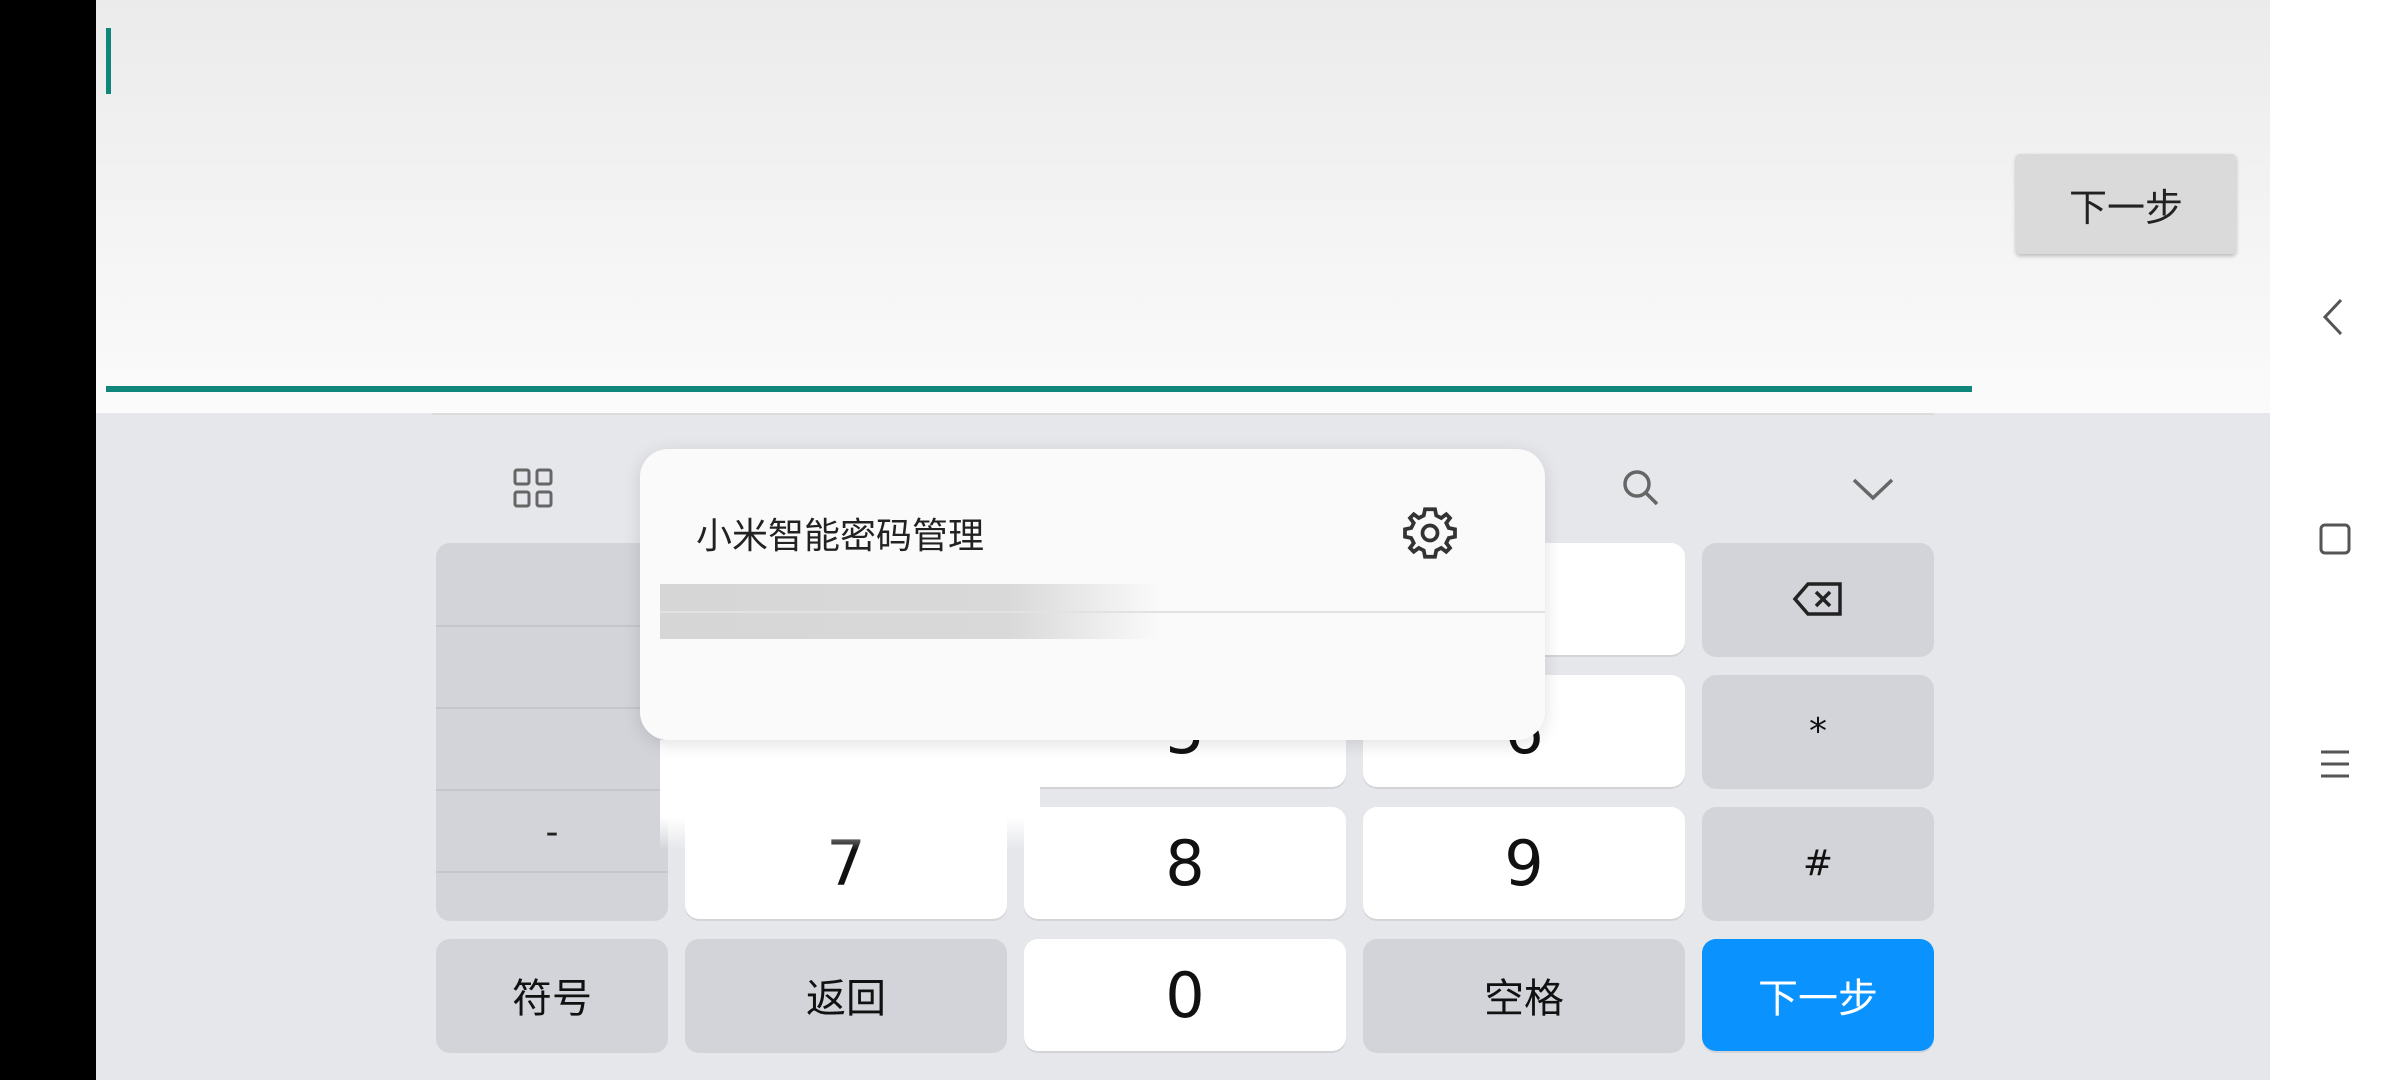 The height and width of the screenshot is (1080, 2400). What do you see at coordinates (1818, 995) in the screenshot?
I see `next-key: 下一步` at bounding box center [1818, 995].